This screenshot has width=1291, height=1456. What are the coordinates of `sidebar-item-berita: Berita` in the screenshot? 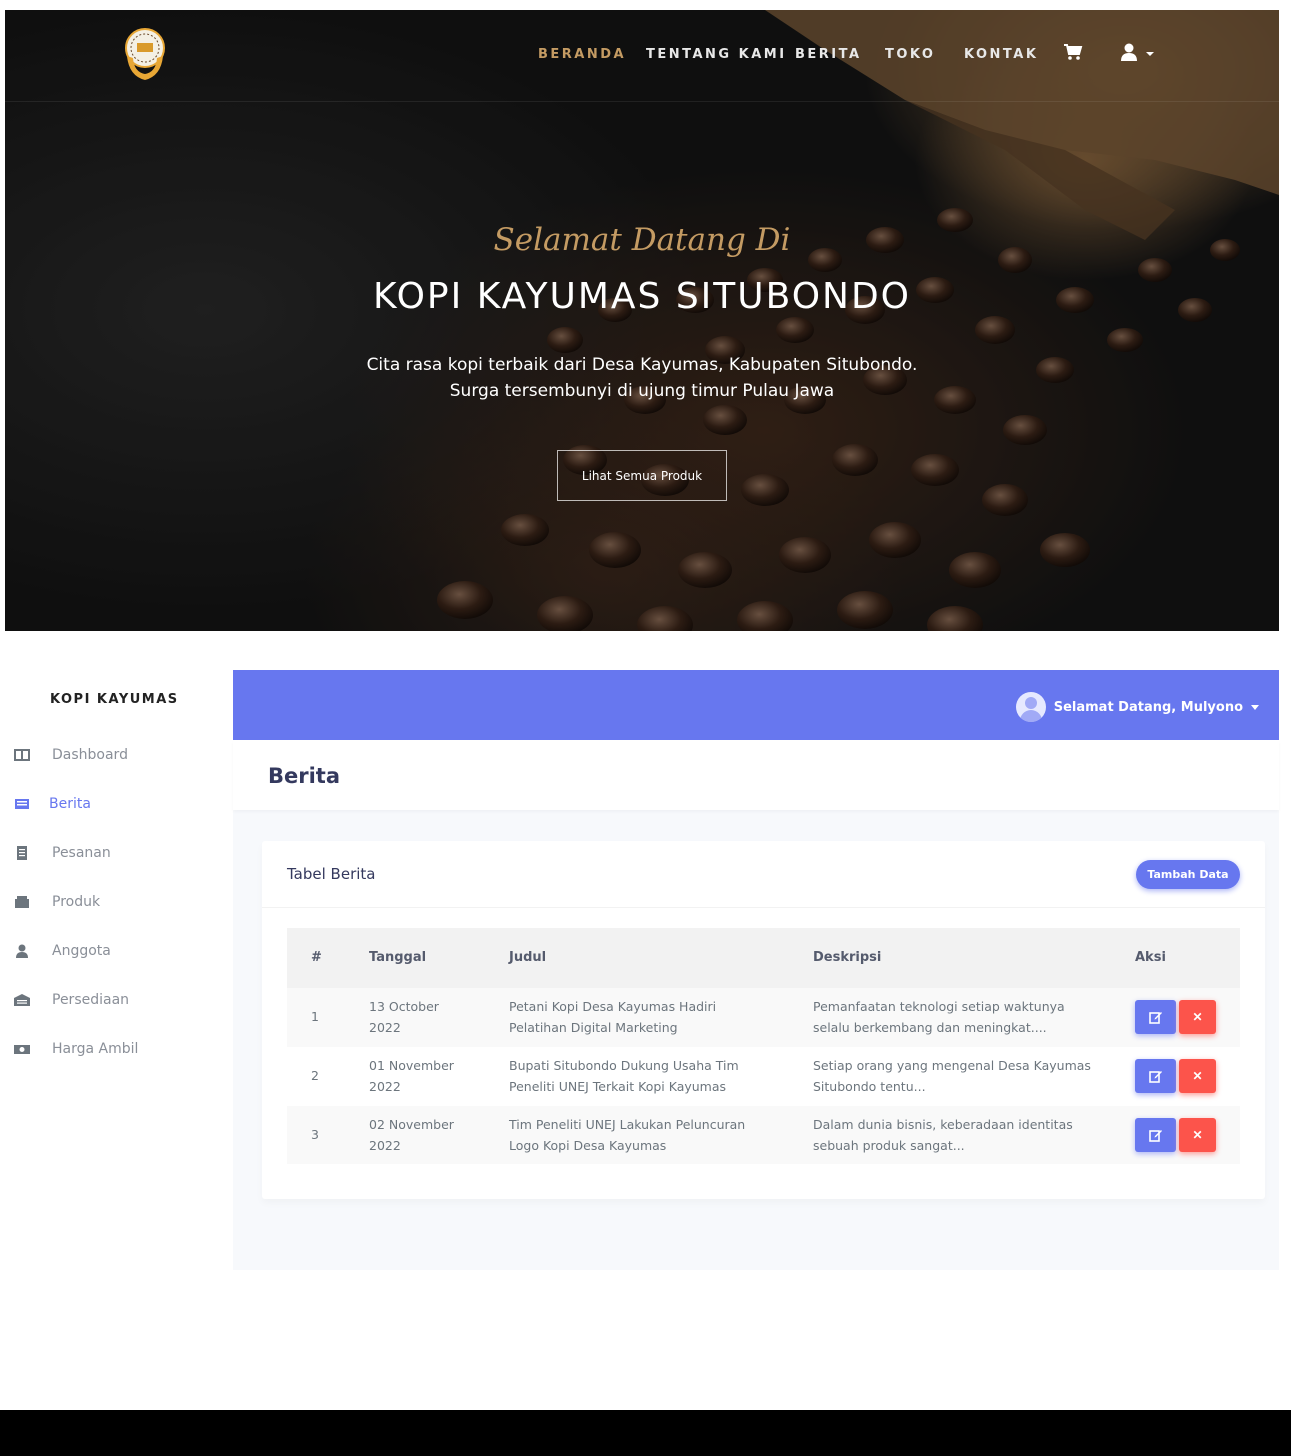 It's located at (119, 804).